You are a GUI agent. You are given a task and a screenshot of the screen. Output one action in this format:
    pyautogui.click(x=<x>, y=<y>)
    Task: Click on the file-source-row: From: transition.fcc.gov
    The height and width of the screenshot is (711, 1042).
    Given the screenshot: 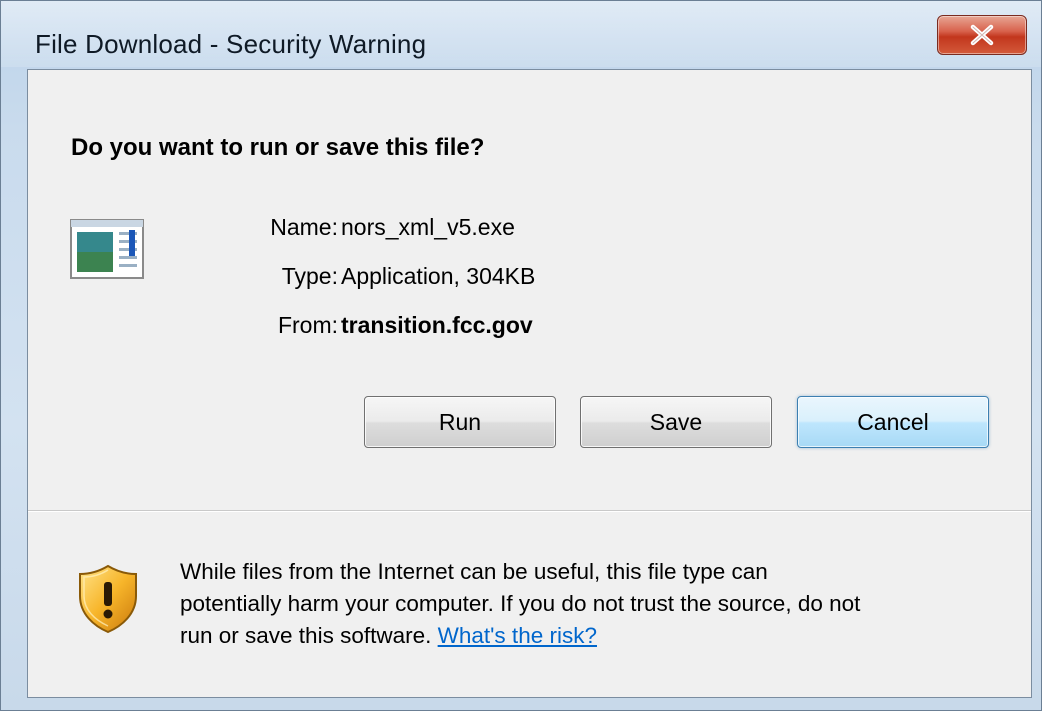 What is the action you would take?
    pyautogui.click(x=428, y=328)
    